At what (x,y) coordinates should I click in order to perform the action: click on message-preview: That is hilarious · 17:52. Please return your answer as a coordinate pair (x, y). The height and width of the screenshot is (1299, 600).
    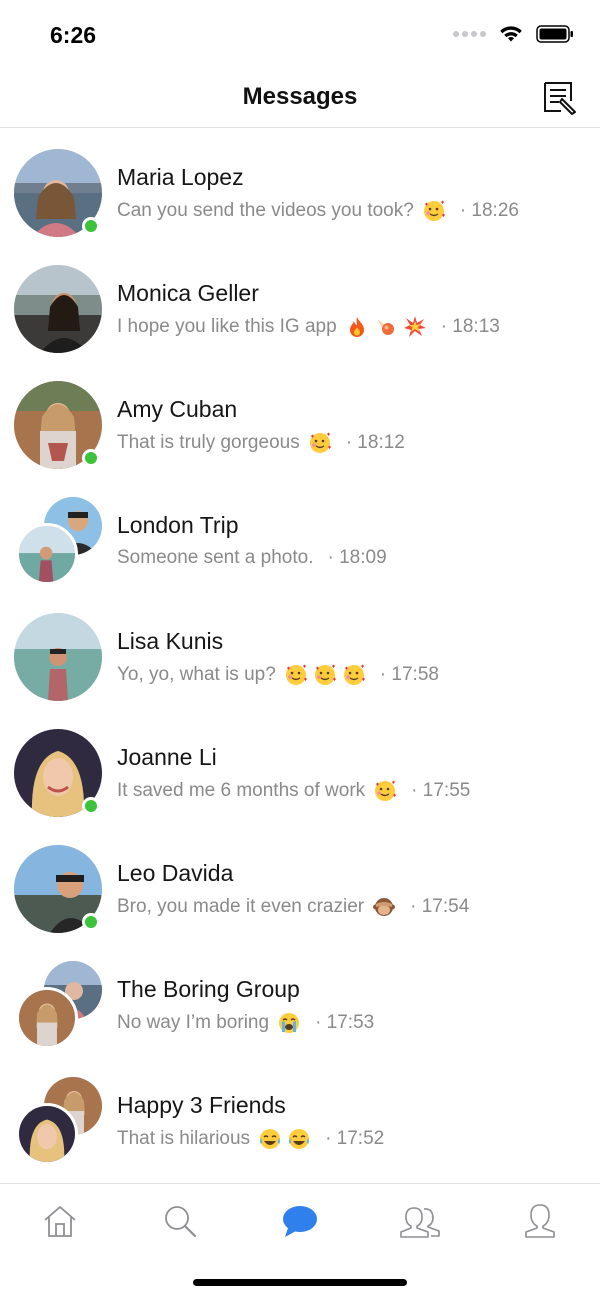
    Looking at the image, I should click on (250, 1139).